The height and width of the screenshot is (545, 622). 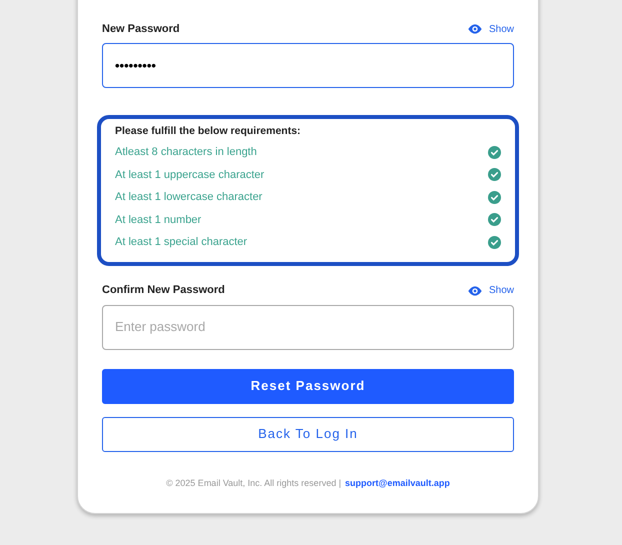 I want to click on requirement-text: Atleast 8 characters in length, so click(x=186, y=152).